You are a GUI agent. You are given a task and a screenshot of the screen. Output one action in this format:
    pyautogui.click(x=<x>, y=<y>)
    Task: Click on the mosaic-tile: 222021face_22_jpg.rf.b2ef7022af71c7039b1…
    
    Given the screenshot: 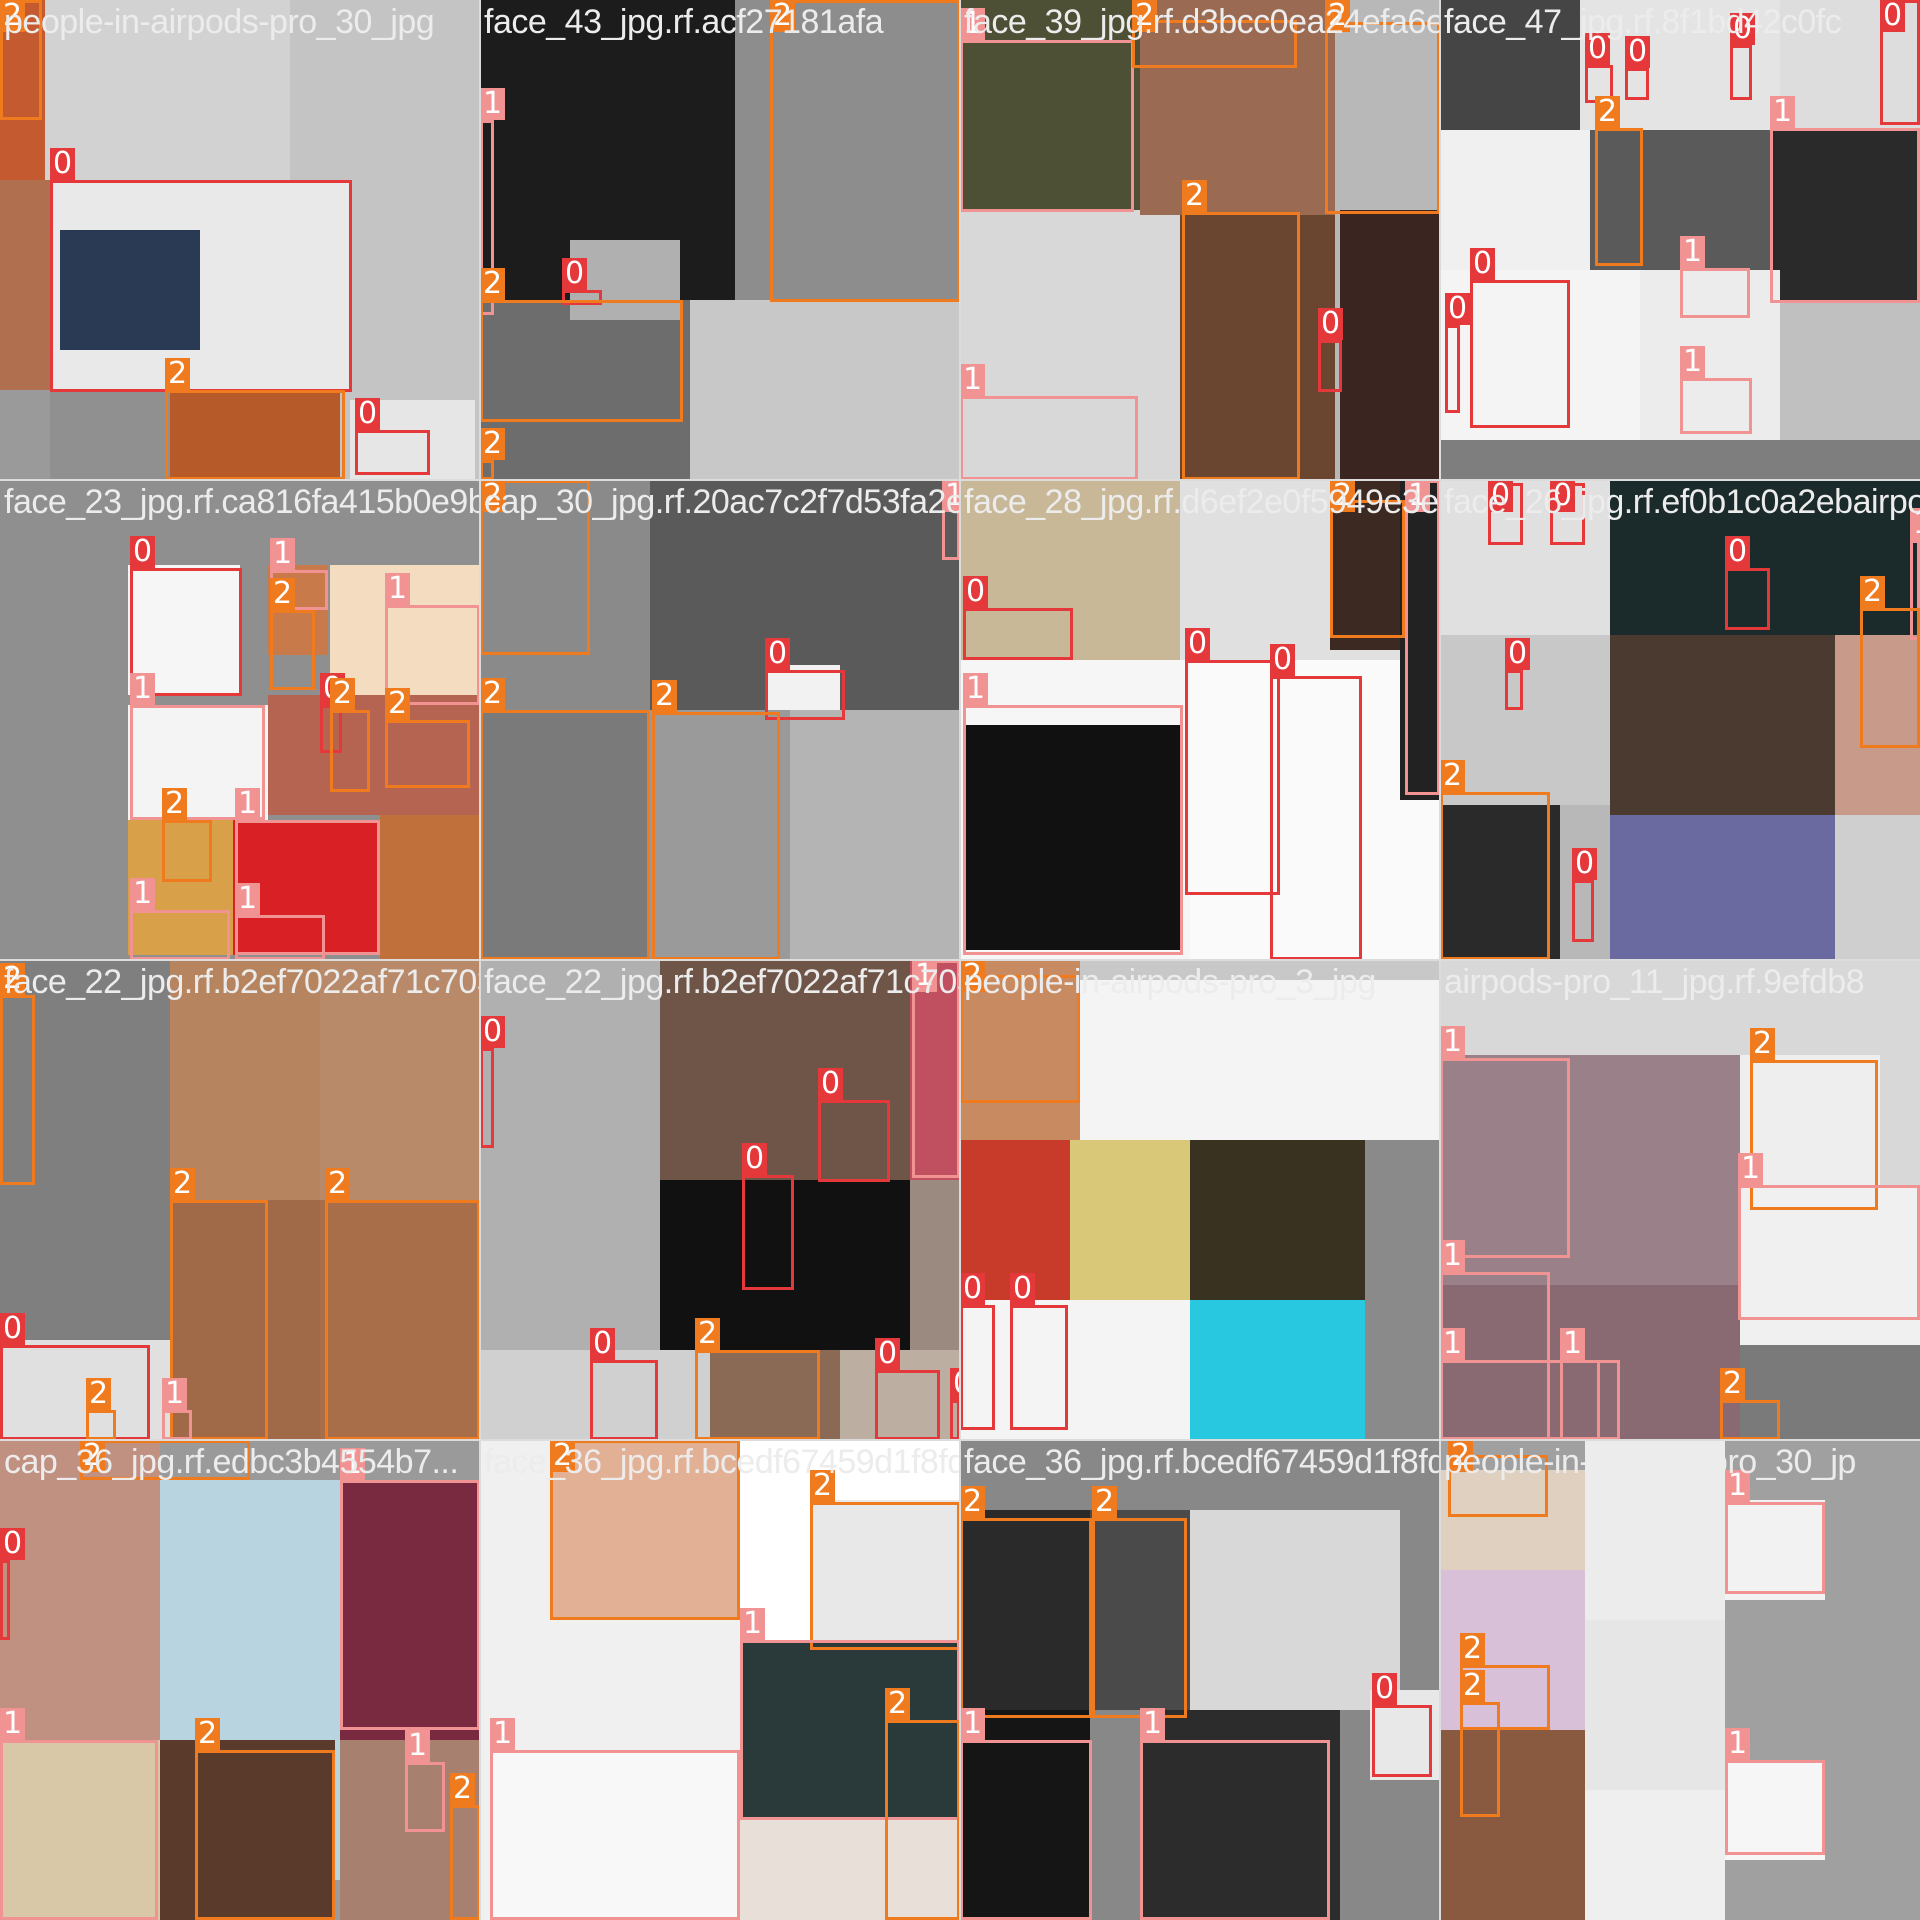 What is the action you would take?
    pyautogui.click(x=240, y=1200)
    